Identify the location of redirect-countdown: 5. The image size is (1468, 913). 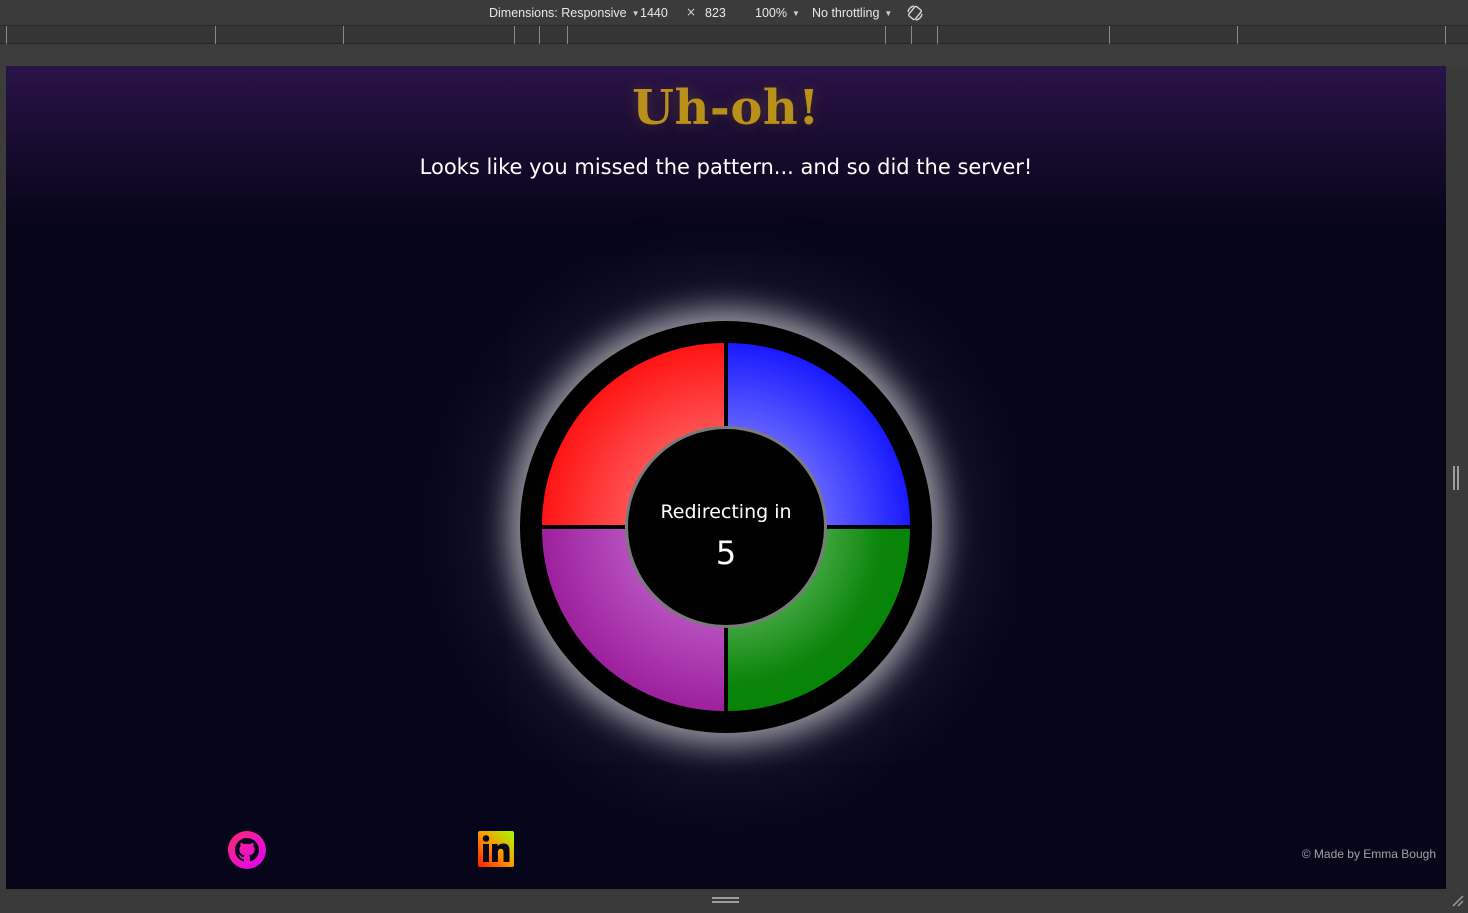
(726, 553).